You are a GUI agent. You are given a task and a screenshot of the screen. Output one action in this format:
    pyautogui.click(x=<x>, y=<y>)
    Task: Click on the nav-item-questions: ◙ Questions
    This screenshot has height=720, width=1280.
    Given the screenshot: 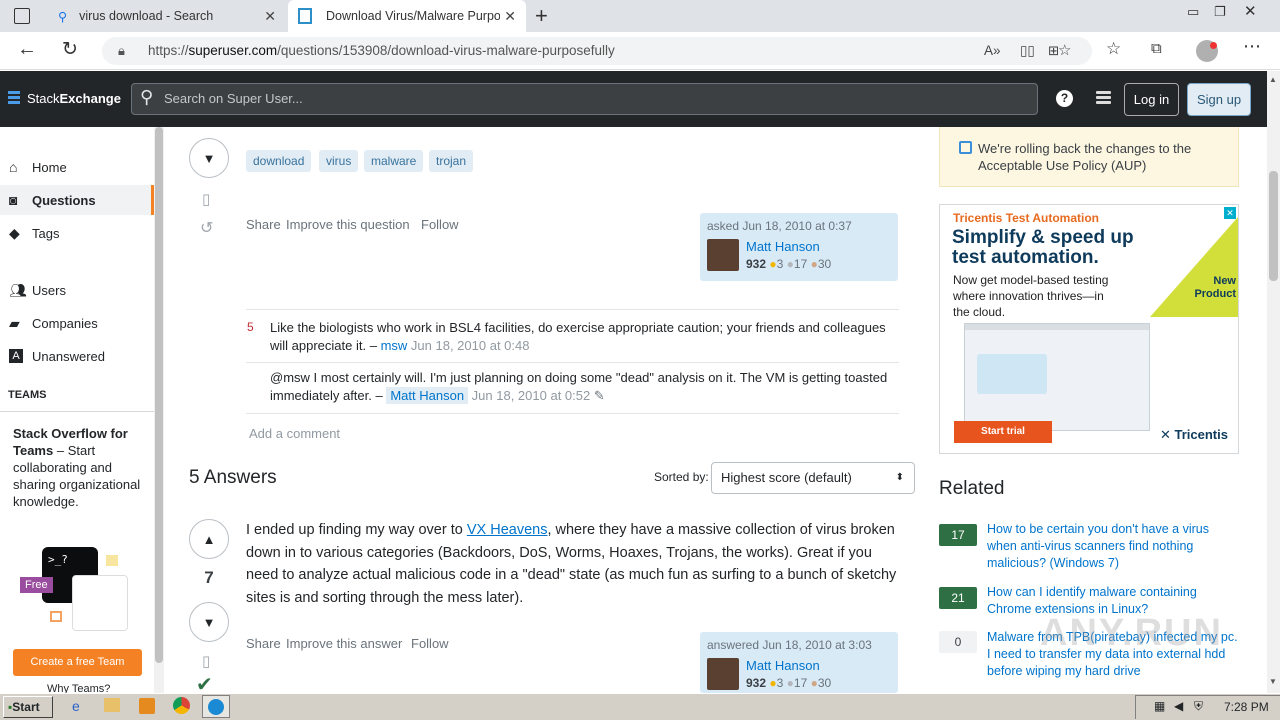 What is the action you would take?
    pyautogui.click(x=77, y=200)
    